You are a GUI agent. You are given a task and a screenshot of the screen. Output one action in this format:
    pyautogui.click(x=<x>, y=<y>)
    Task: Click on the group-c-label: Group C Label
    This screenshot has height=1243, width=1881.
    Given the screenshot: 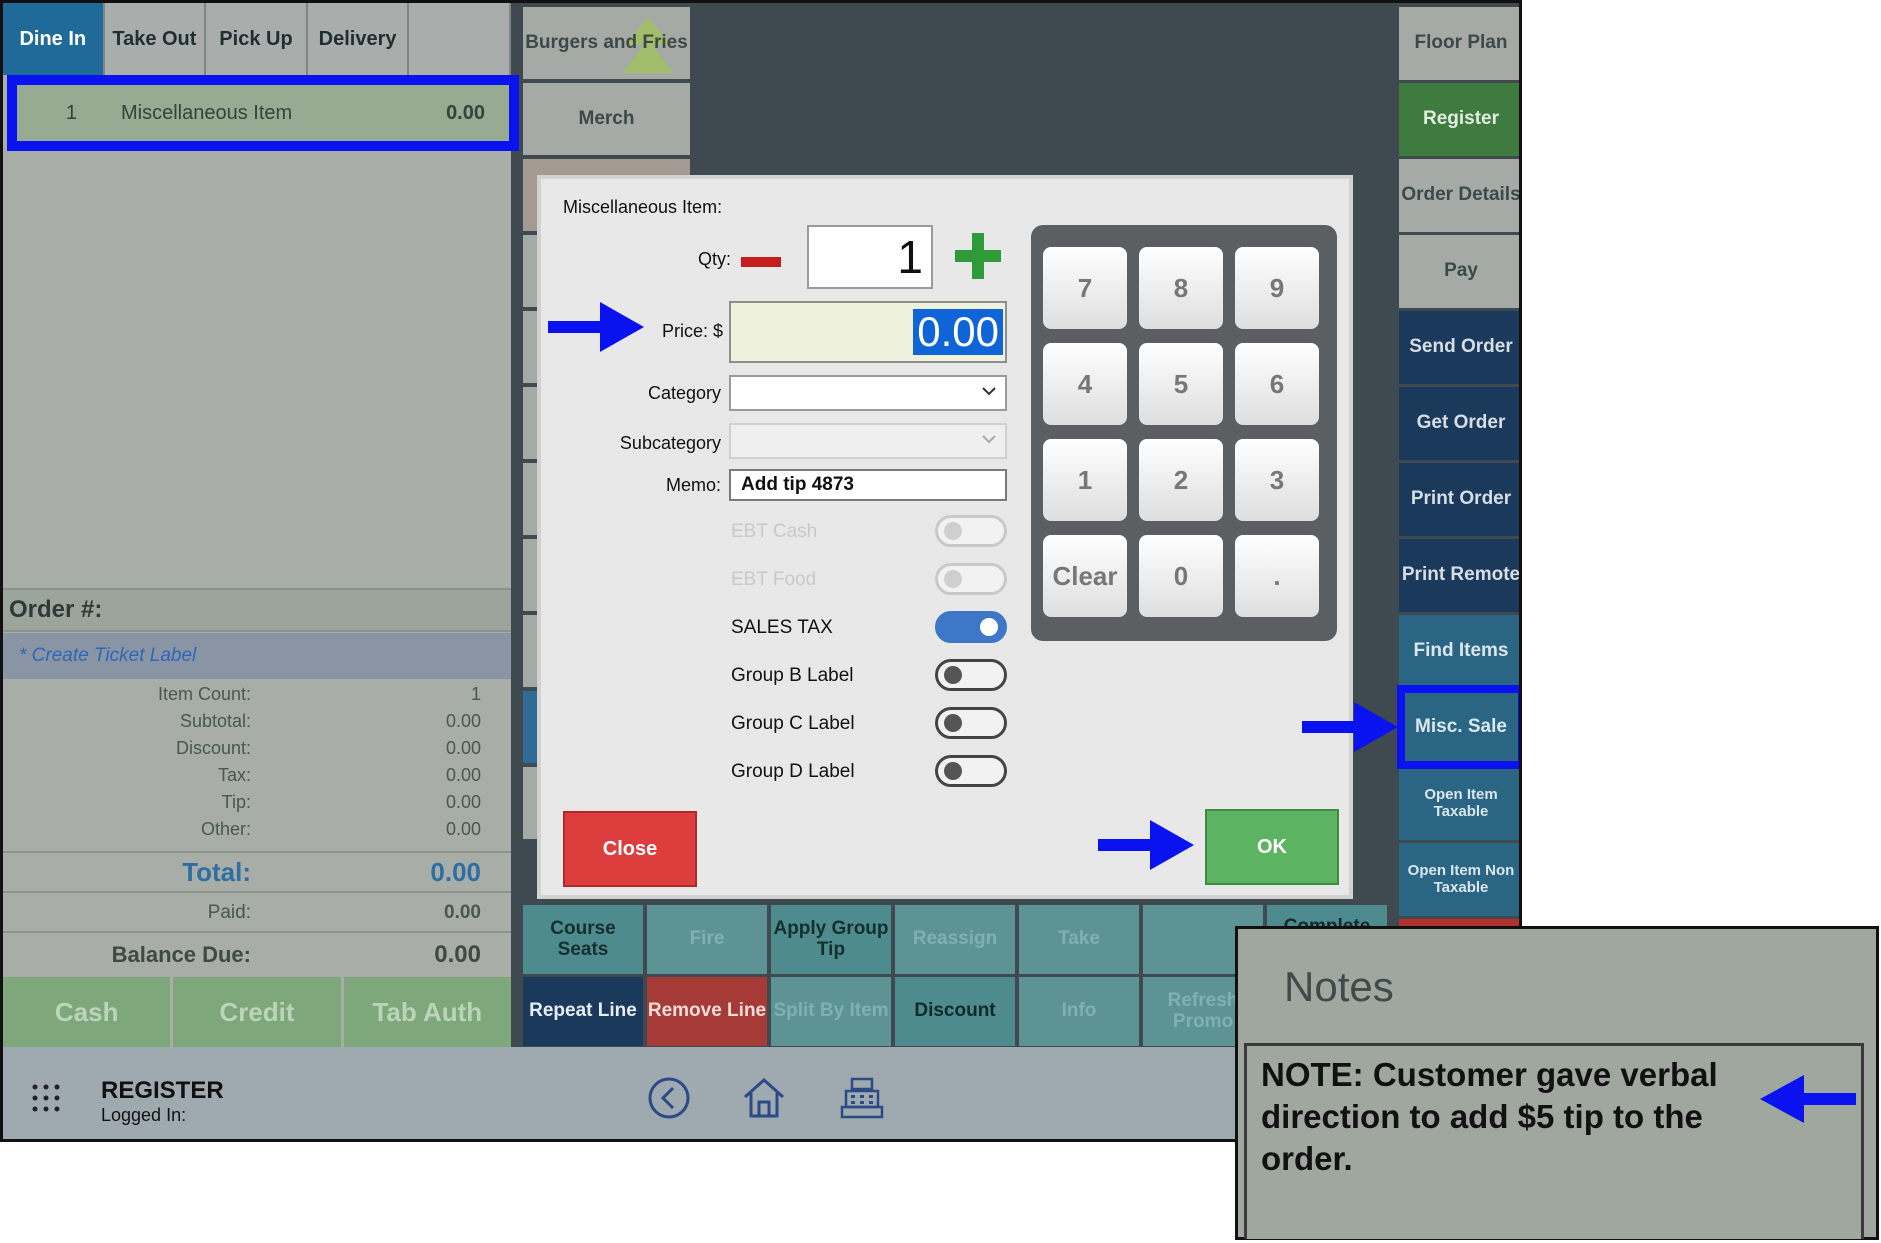 What is the action you would take?
    pyautogui.click(x=793, y=723)
    